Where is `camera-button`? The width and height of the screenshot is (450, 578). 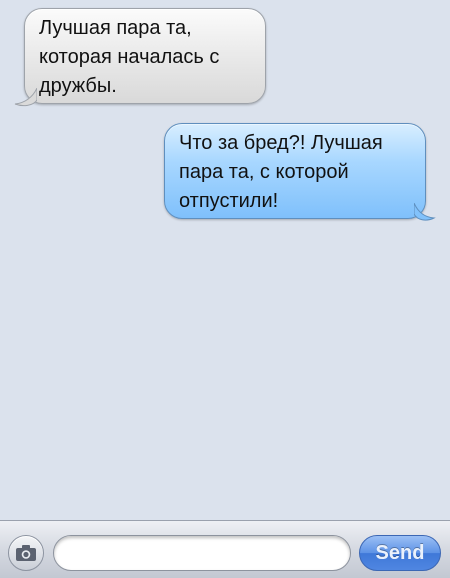
camera-button is located at coordinates (26, 553).